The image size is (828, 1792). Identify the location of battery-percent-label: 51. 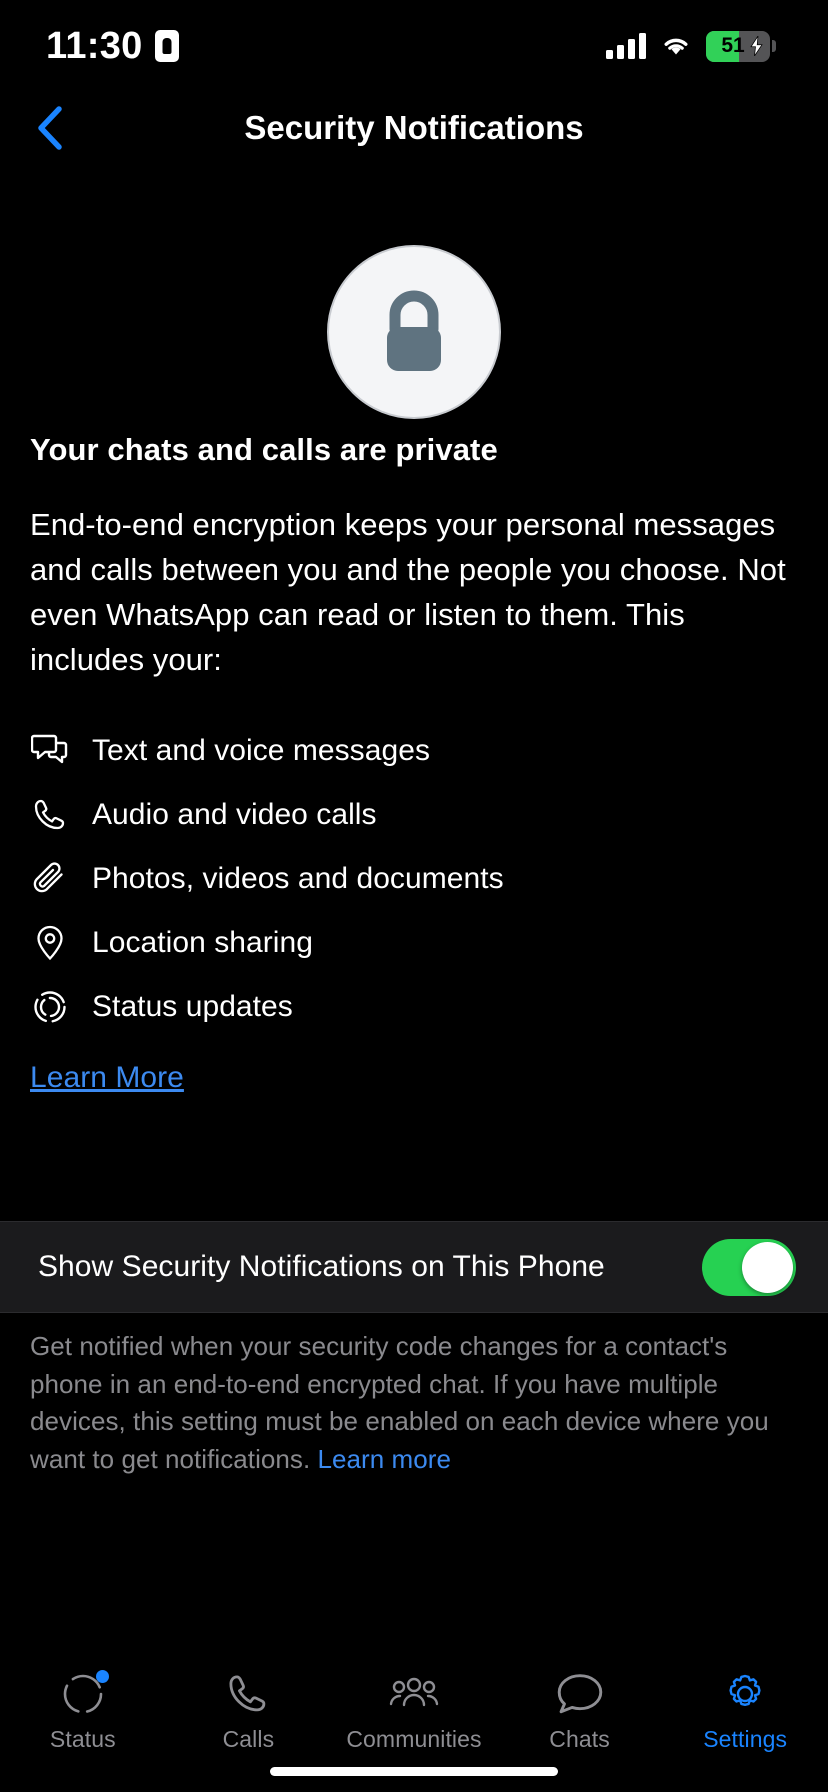
(733, 45).